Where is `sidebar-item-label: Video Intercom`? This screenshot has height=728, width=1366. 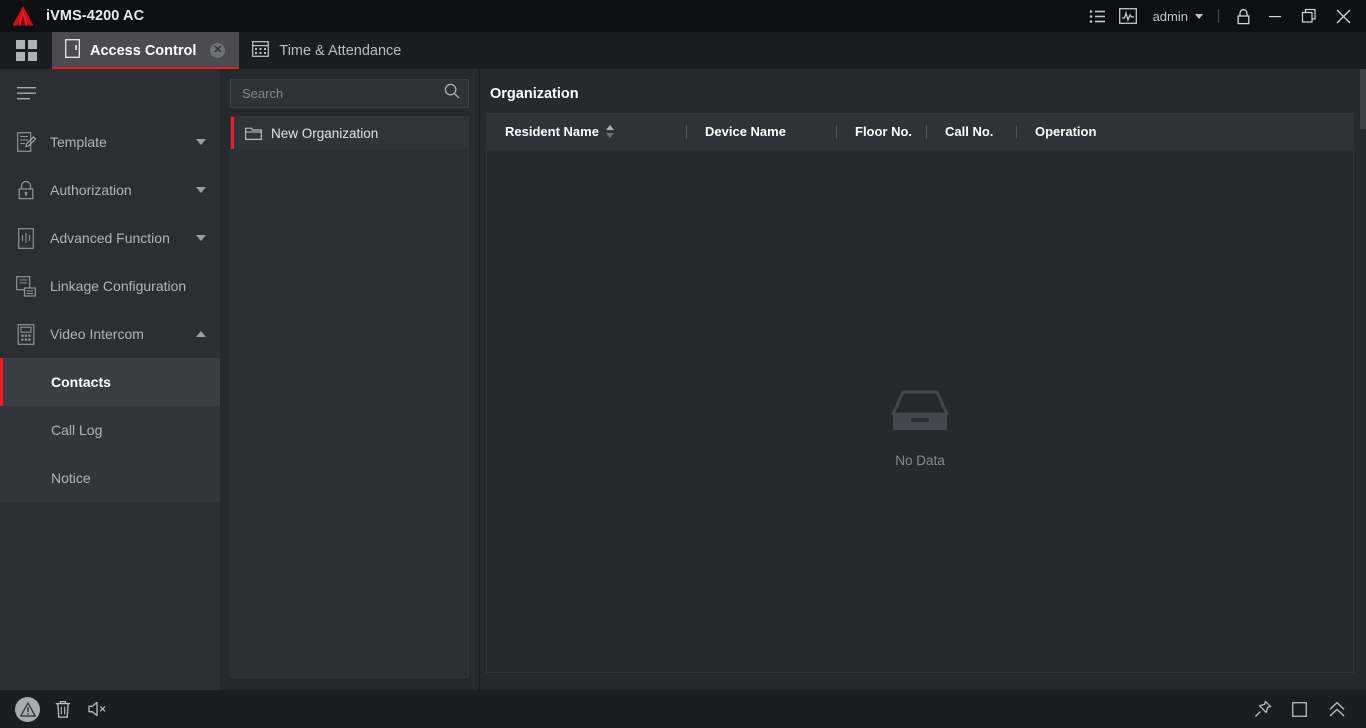
sidebar-item-label: Video Intercom is located at coordinates (97, 334).